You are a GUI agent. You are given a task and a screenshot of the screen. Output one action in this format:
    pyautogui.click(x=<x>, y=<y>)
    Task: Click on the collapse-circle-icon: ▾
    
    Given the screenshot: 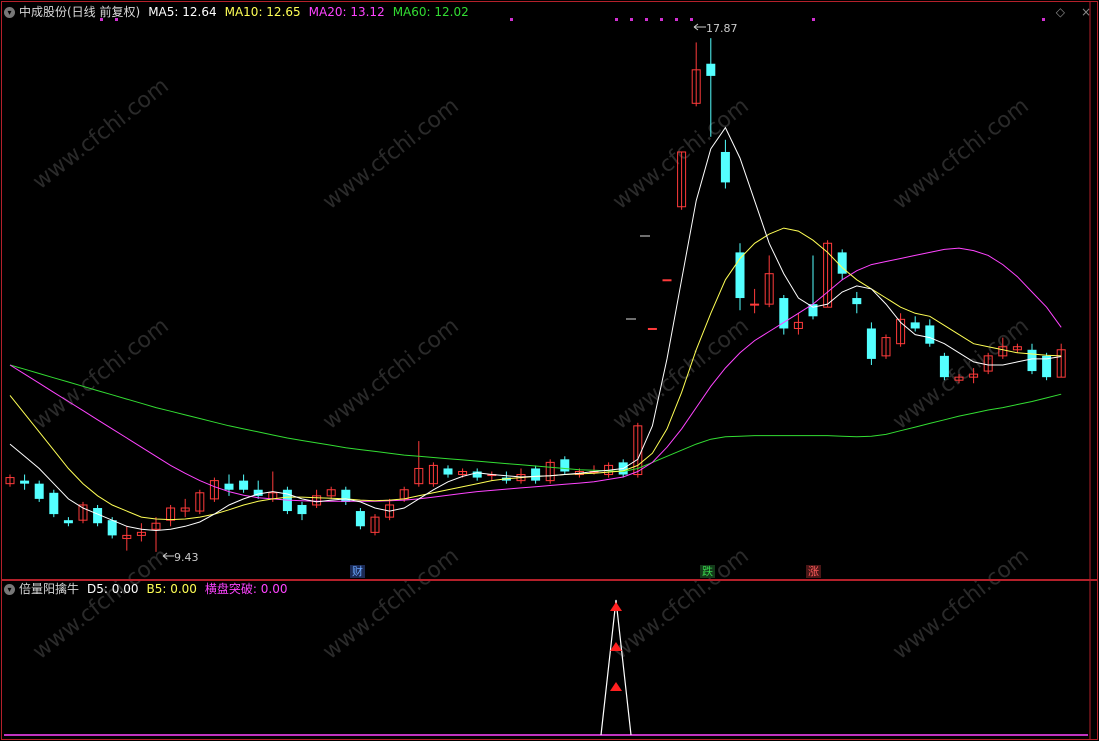 What is the action you would take?
    pyautogui.click(x=9, y=12)
    